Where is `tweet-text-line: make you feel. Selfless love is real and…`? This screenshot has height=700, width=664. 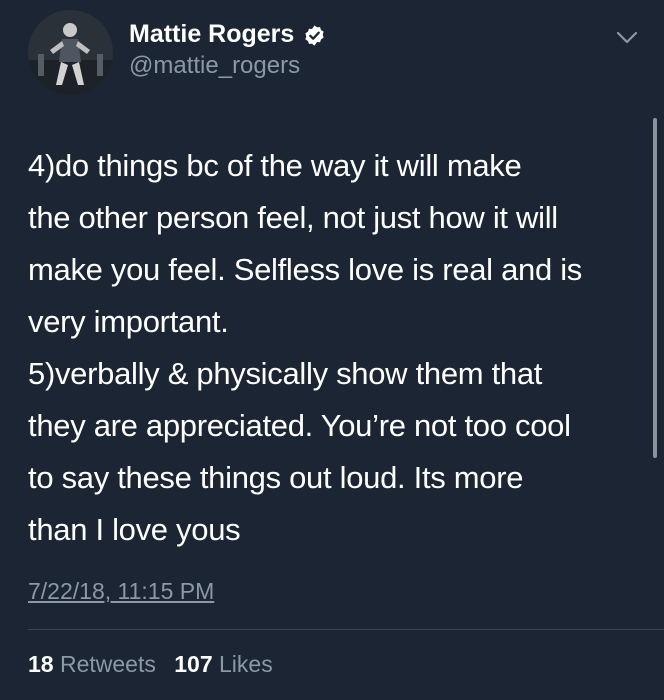
tweet-text-line: make you feel. Selfless love is real and… is located at coordinates (305, 269).